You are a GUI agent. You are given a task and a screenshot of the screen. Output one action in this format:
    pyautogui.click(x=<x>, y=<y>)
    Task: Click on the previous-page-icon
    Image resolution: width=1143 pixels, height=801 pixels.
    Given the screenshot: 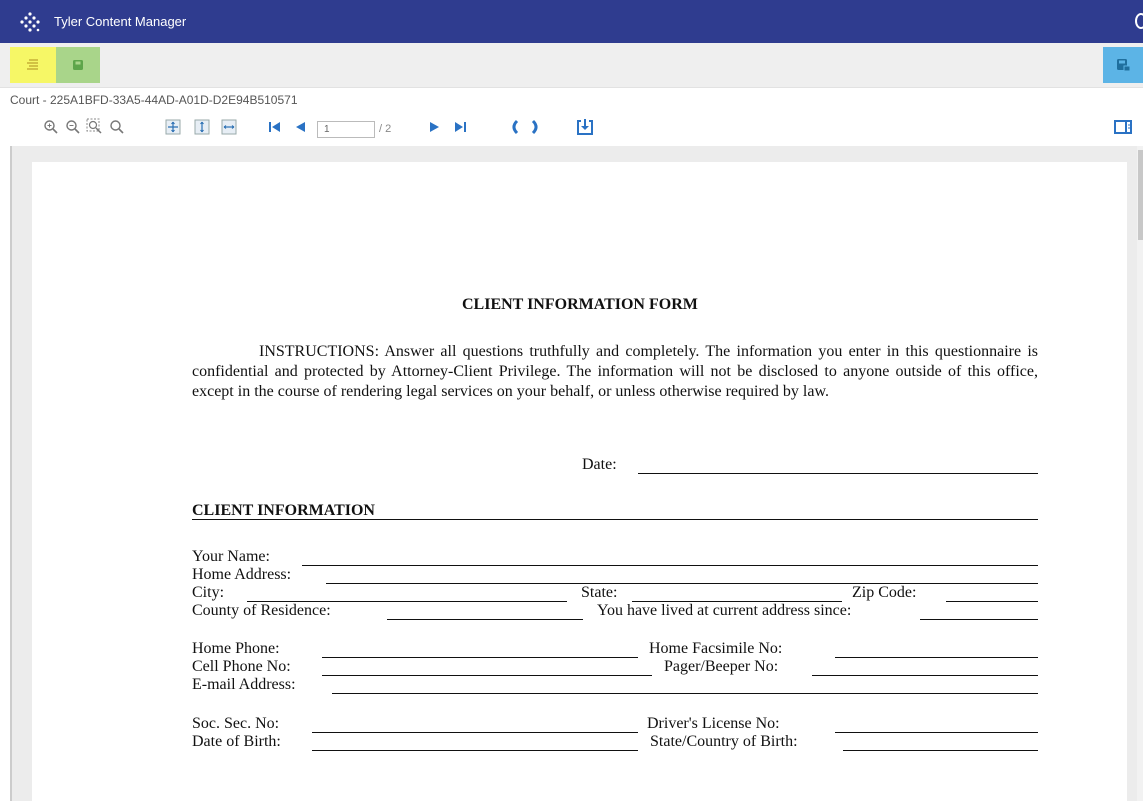 What is the action you would take?
    pyautogui.click(x=300, y=127)
    